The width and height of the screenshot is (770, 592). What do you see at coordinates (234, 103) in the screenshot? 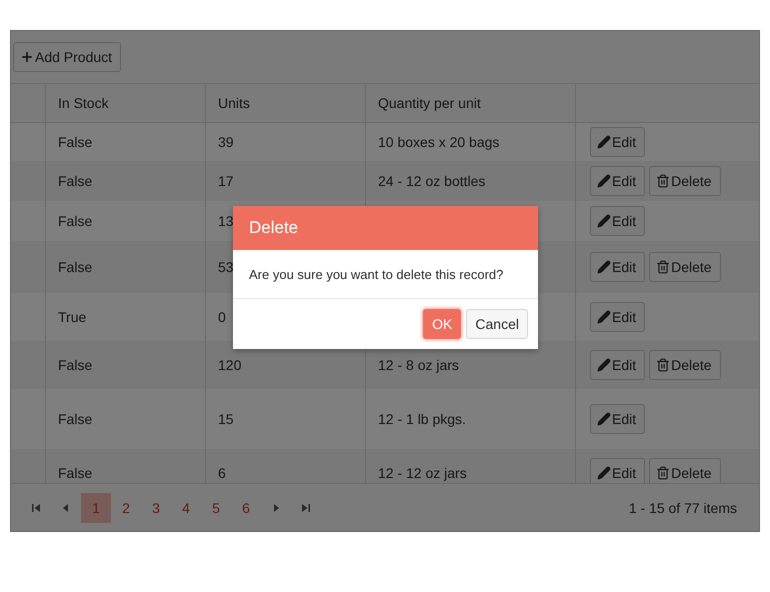
I see `column-header: Units` at bounding box center [234, 103].